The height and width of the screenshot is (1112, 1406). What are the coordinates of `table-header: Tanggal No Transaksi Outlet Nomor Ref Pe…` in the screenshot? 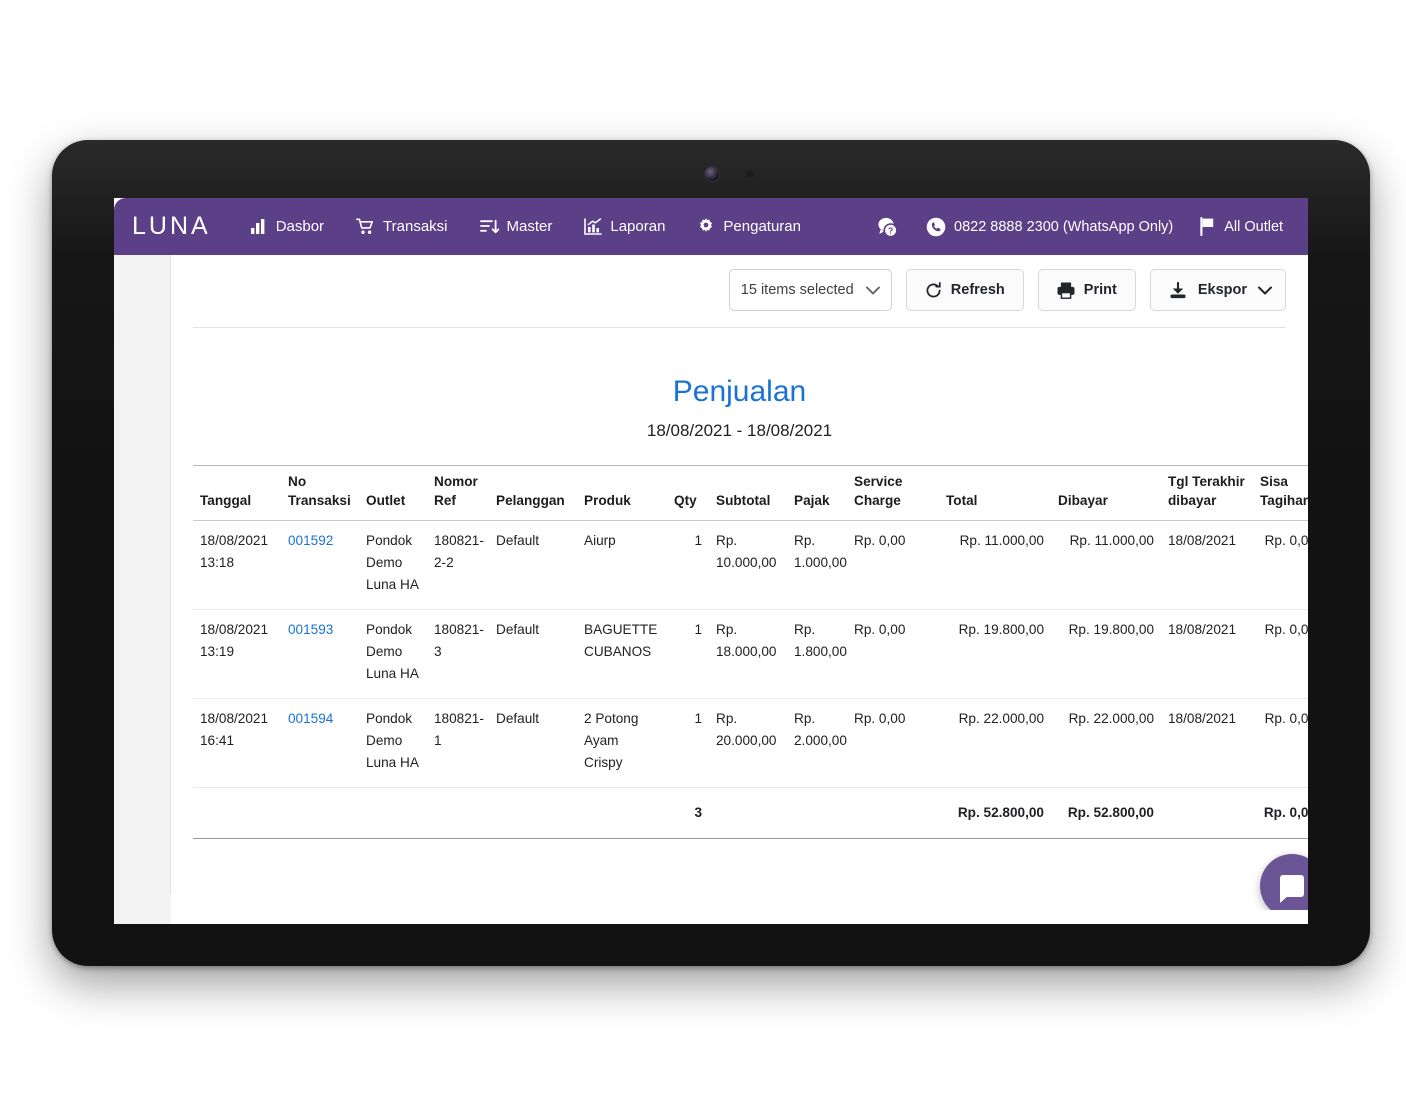 It's located at (750, 493).